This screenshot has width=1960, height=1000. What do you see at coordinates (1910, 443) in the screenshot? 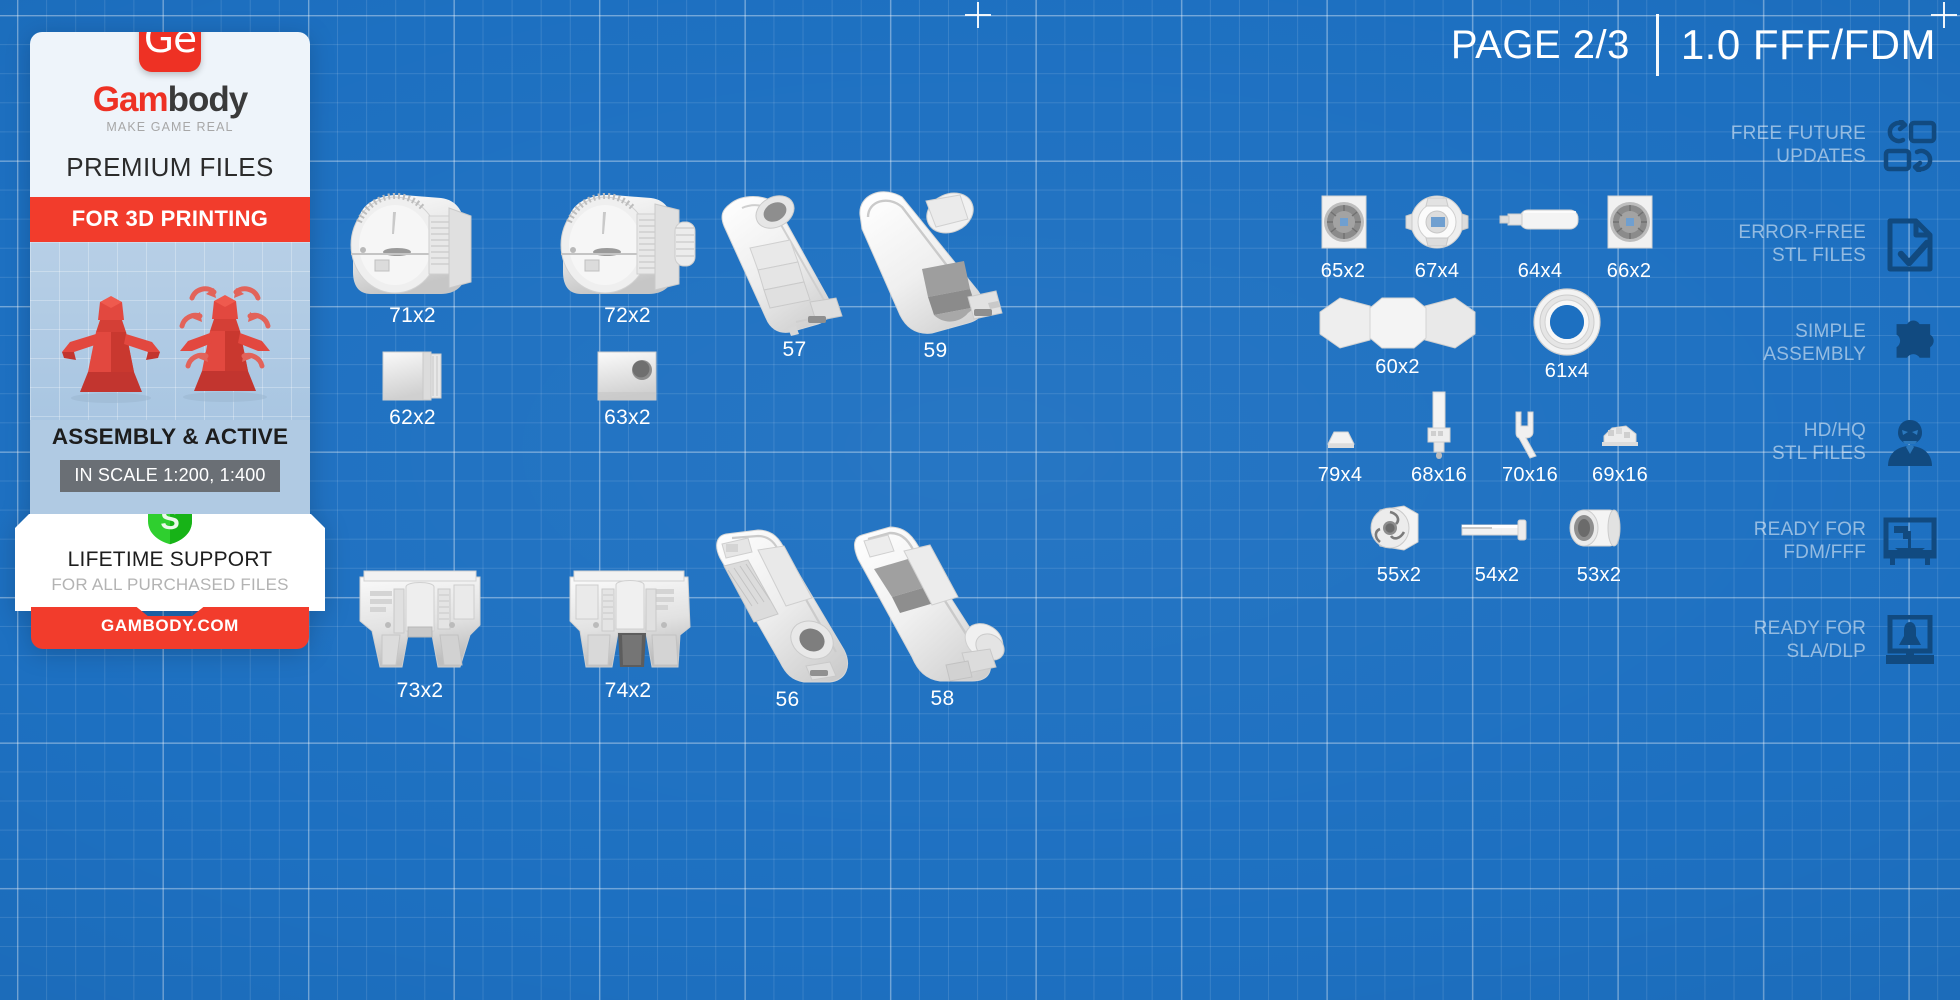
I see `hd-bust-icon` at bounding box center [1910, 443].